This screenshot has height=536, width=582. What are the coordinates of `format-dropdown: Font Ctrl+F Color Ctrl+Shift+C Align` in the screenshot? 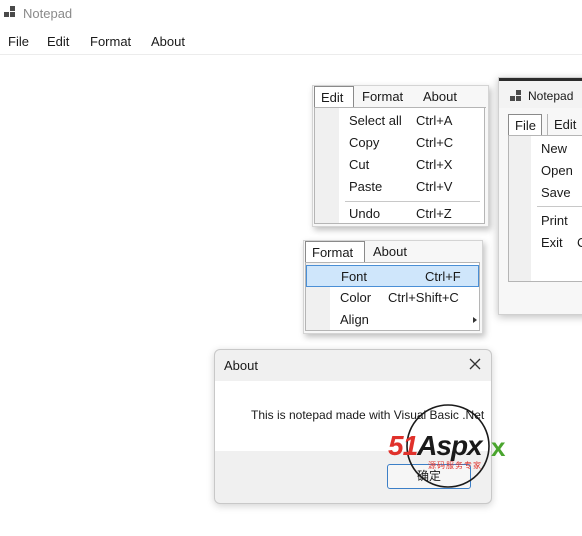 It's located at (392, 296).